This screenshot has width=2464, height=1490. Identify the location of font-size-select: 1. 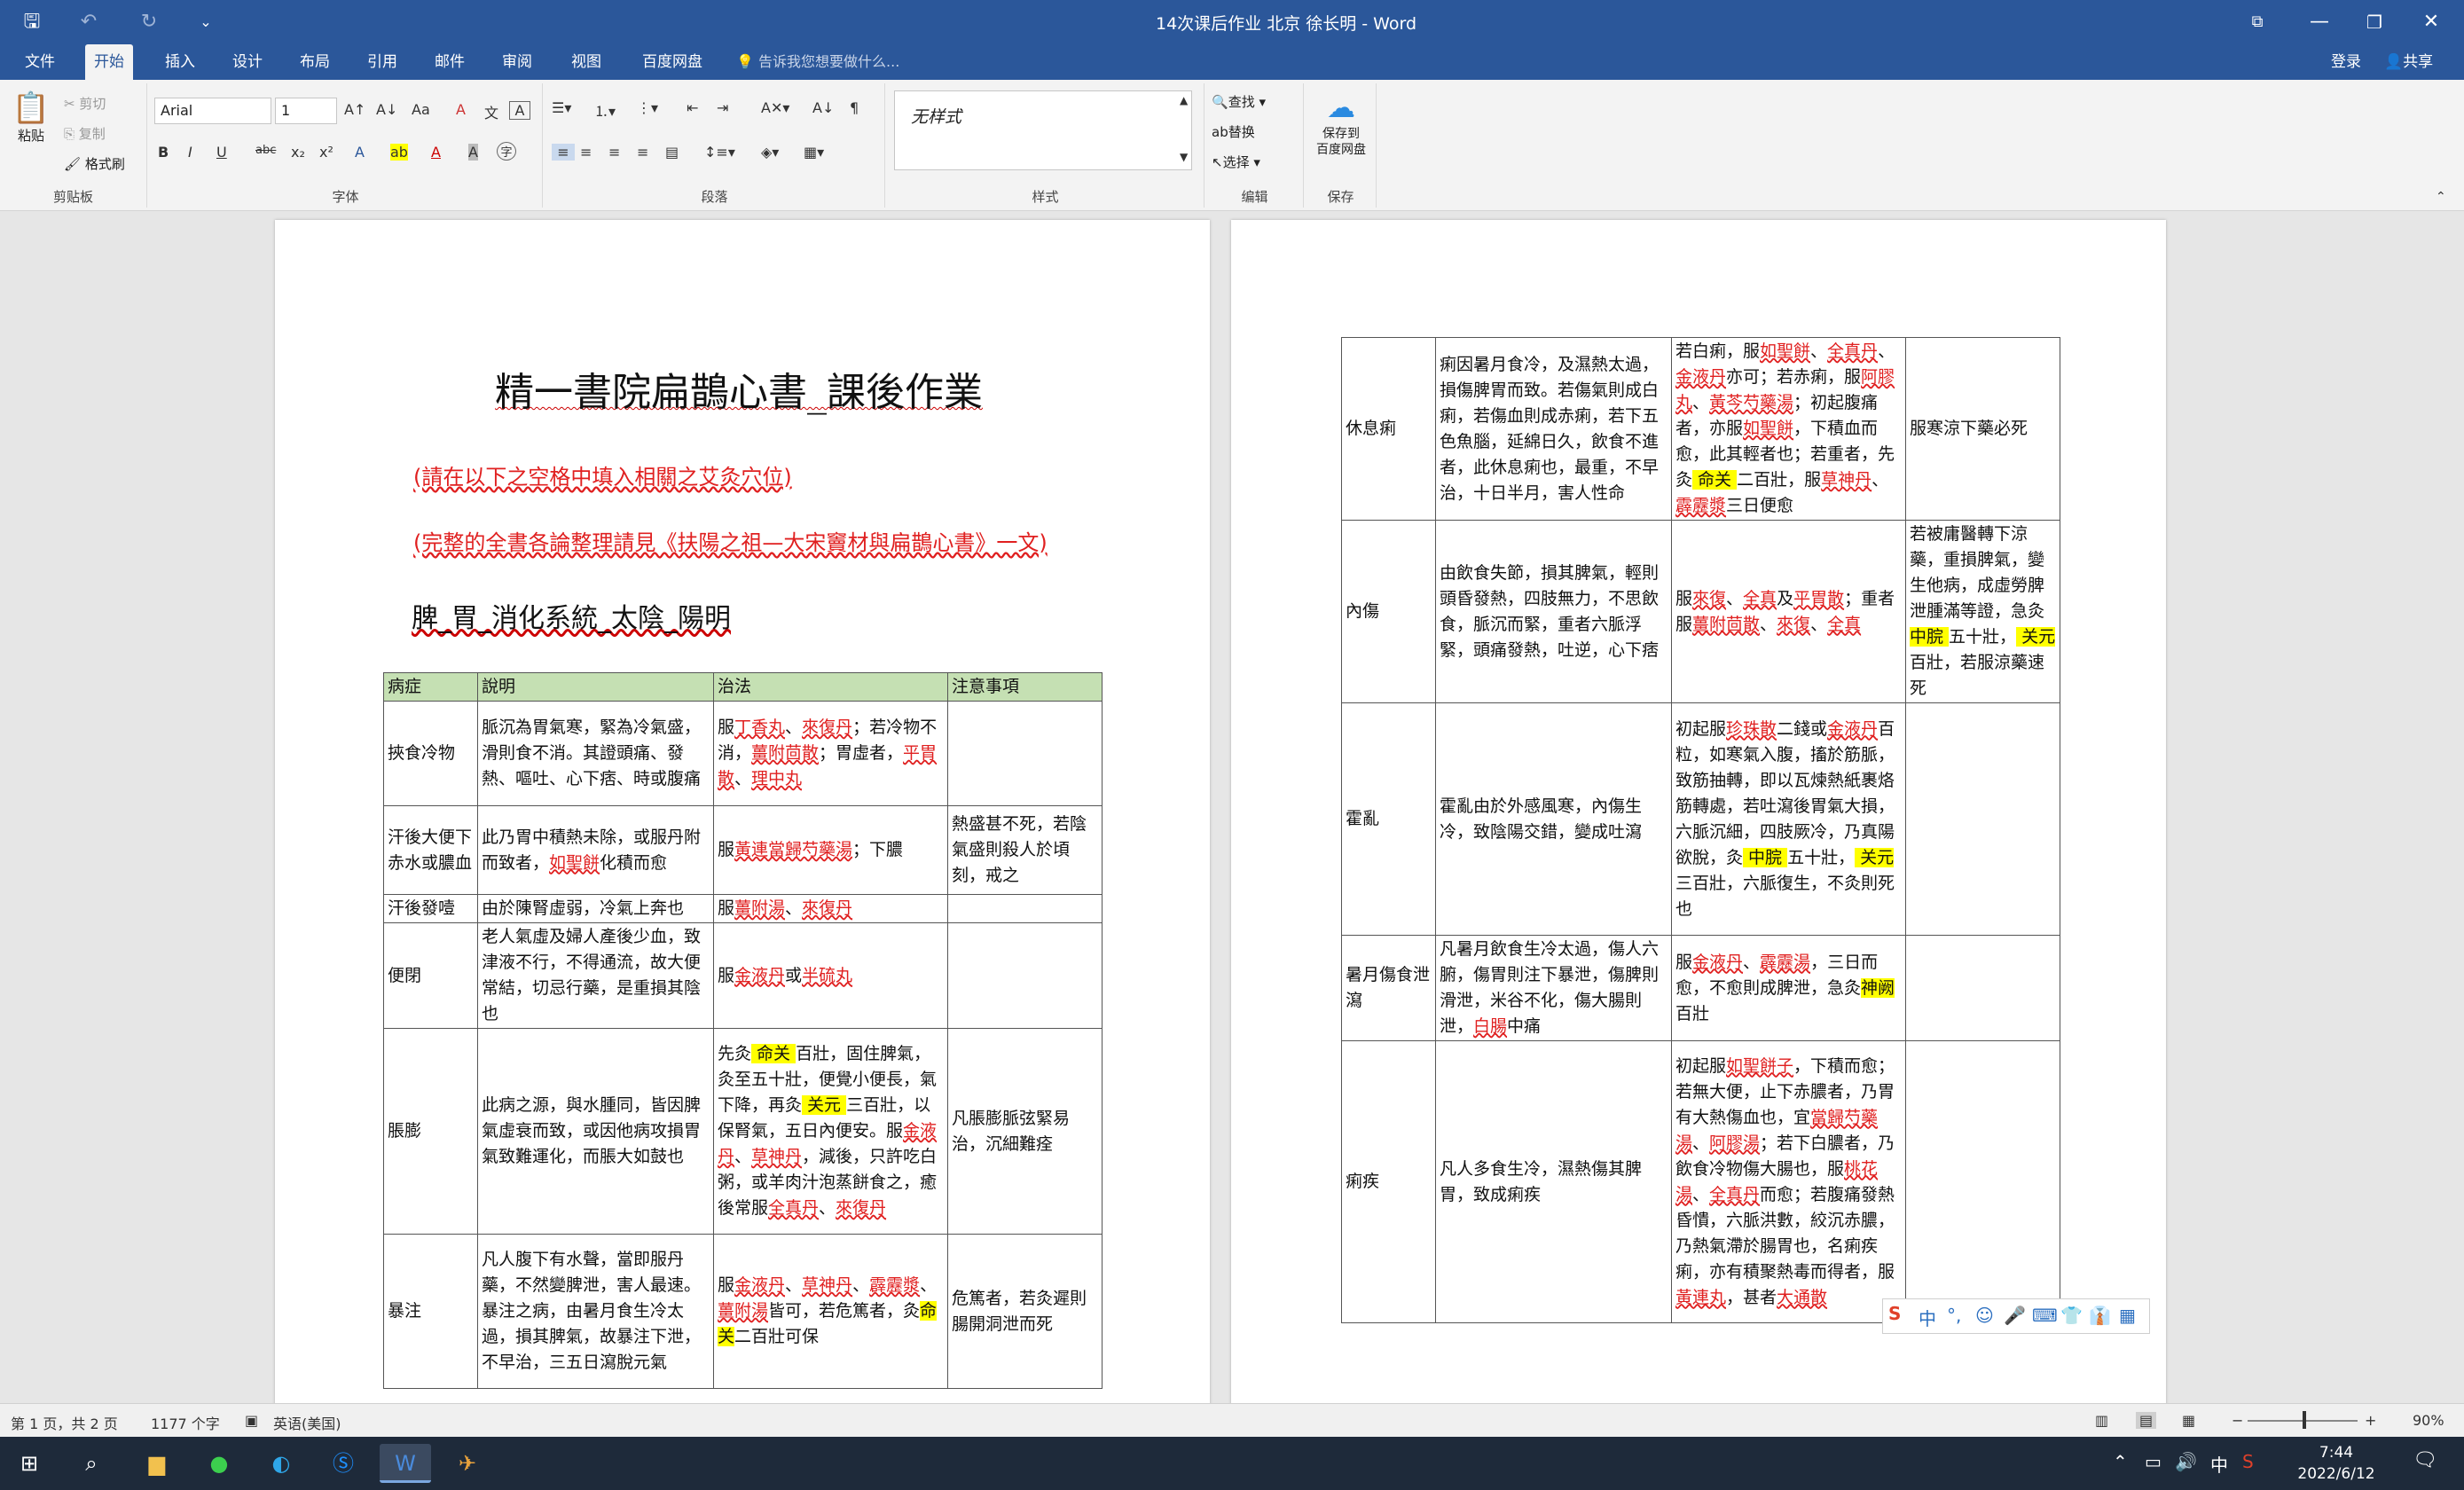
(306, 111).